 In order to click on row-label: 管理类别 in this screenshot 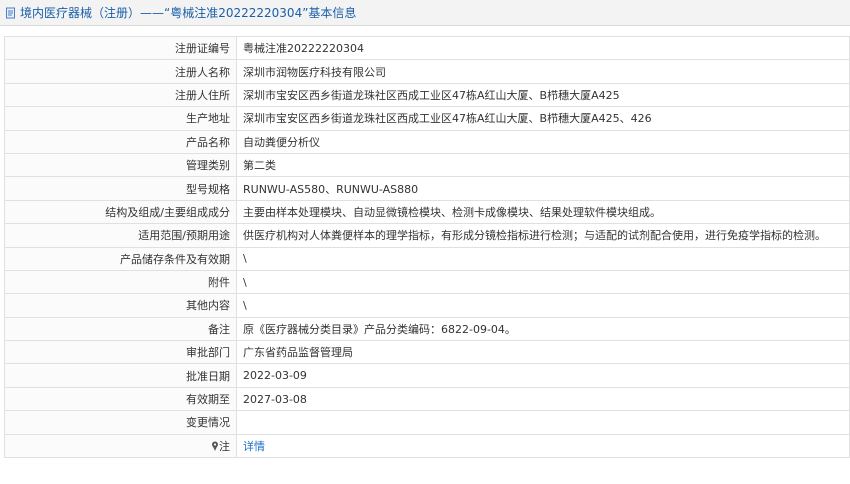, I will do `click(120, 165)`.